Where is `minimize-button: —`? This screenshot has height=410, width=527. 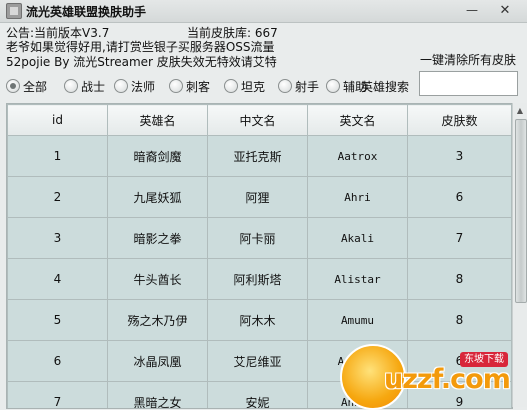
minimize-button: — is located at coordinates (472, 11).